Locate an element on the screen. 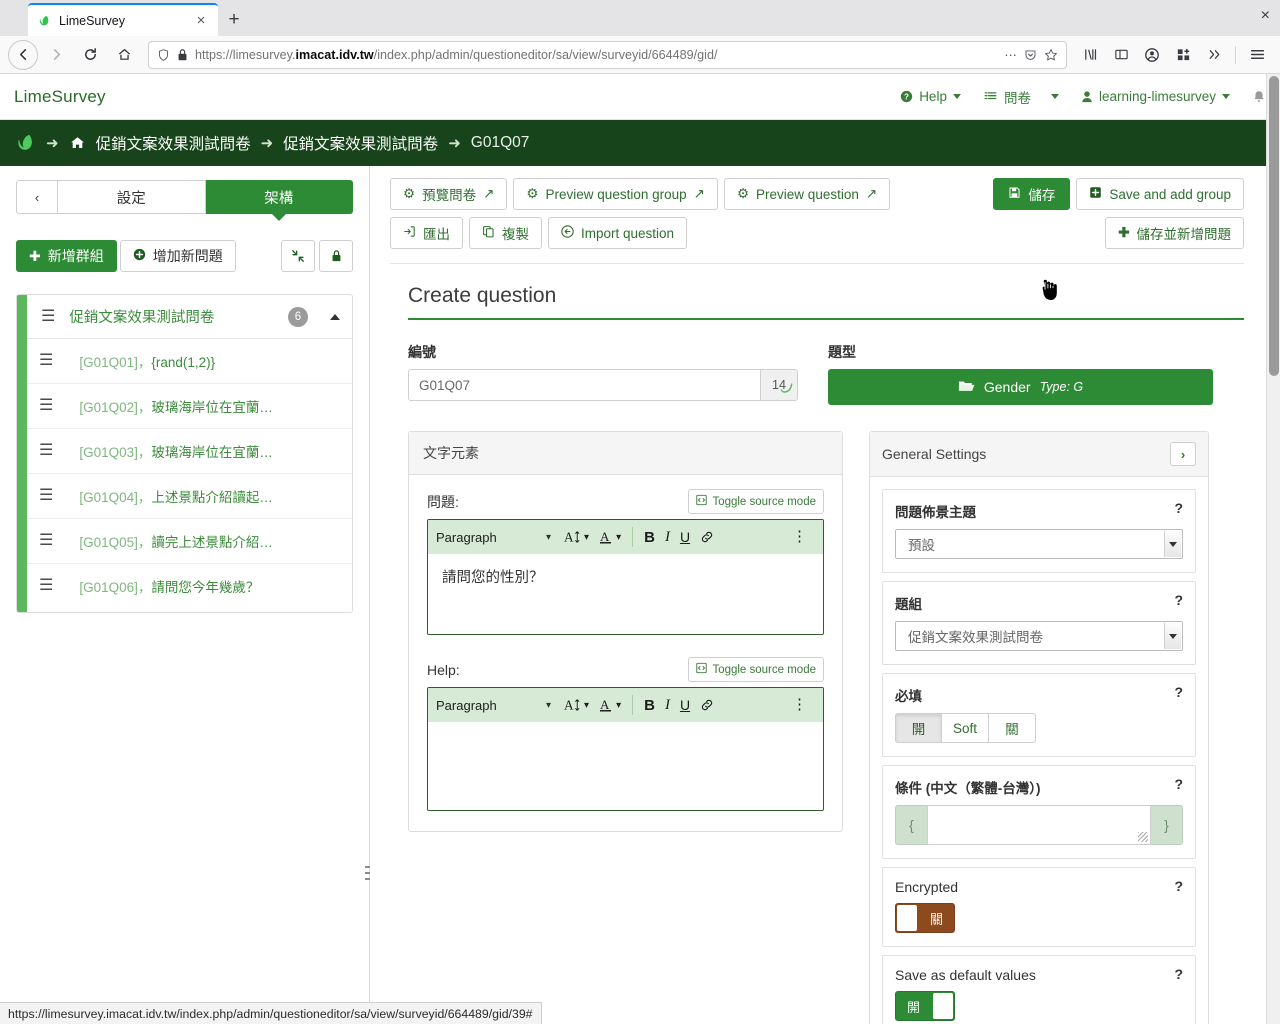 The height and width of the screenshot is (1024, 1280). save-and-add-group-button: Save and add group is located at coordinates (1160, 194).